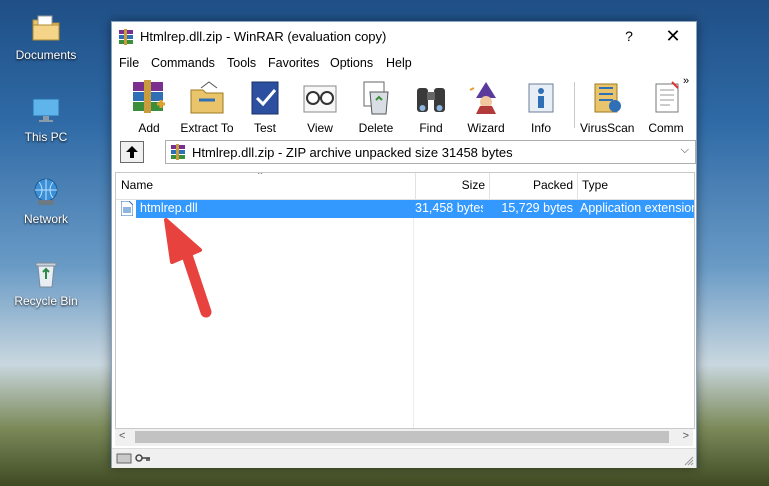 This screenshot has height=486, width=769. Describe the element at coordinates (133, 458) in the screenshot. I see `status-icons` at that location.